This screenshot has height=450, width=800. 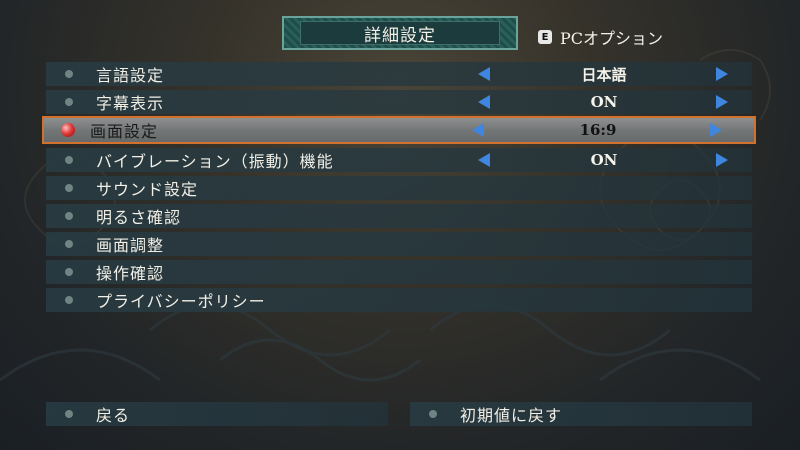 What do you see at coordinates (511, 415) in the screenshot?
I see `reset-label: 初期値に戻す` at bounding box center [511, 415].